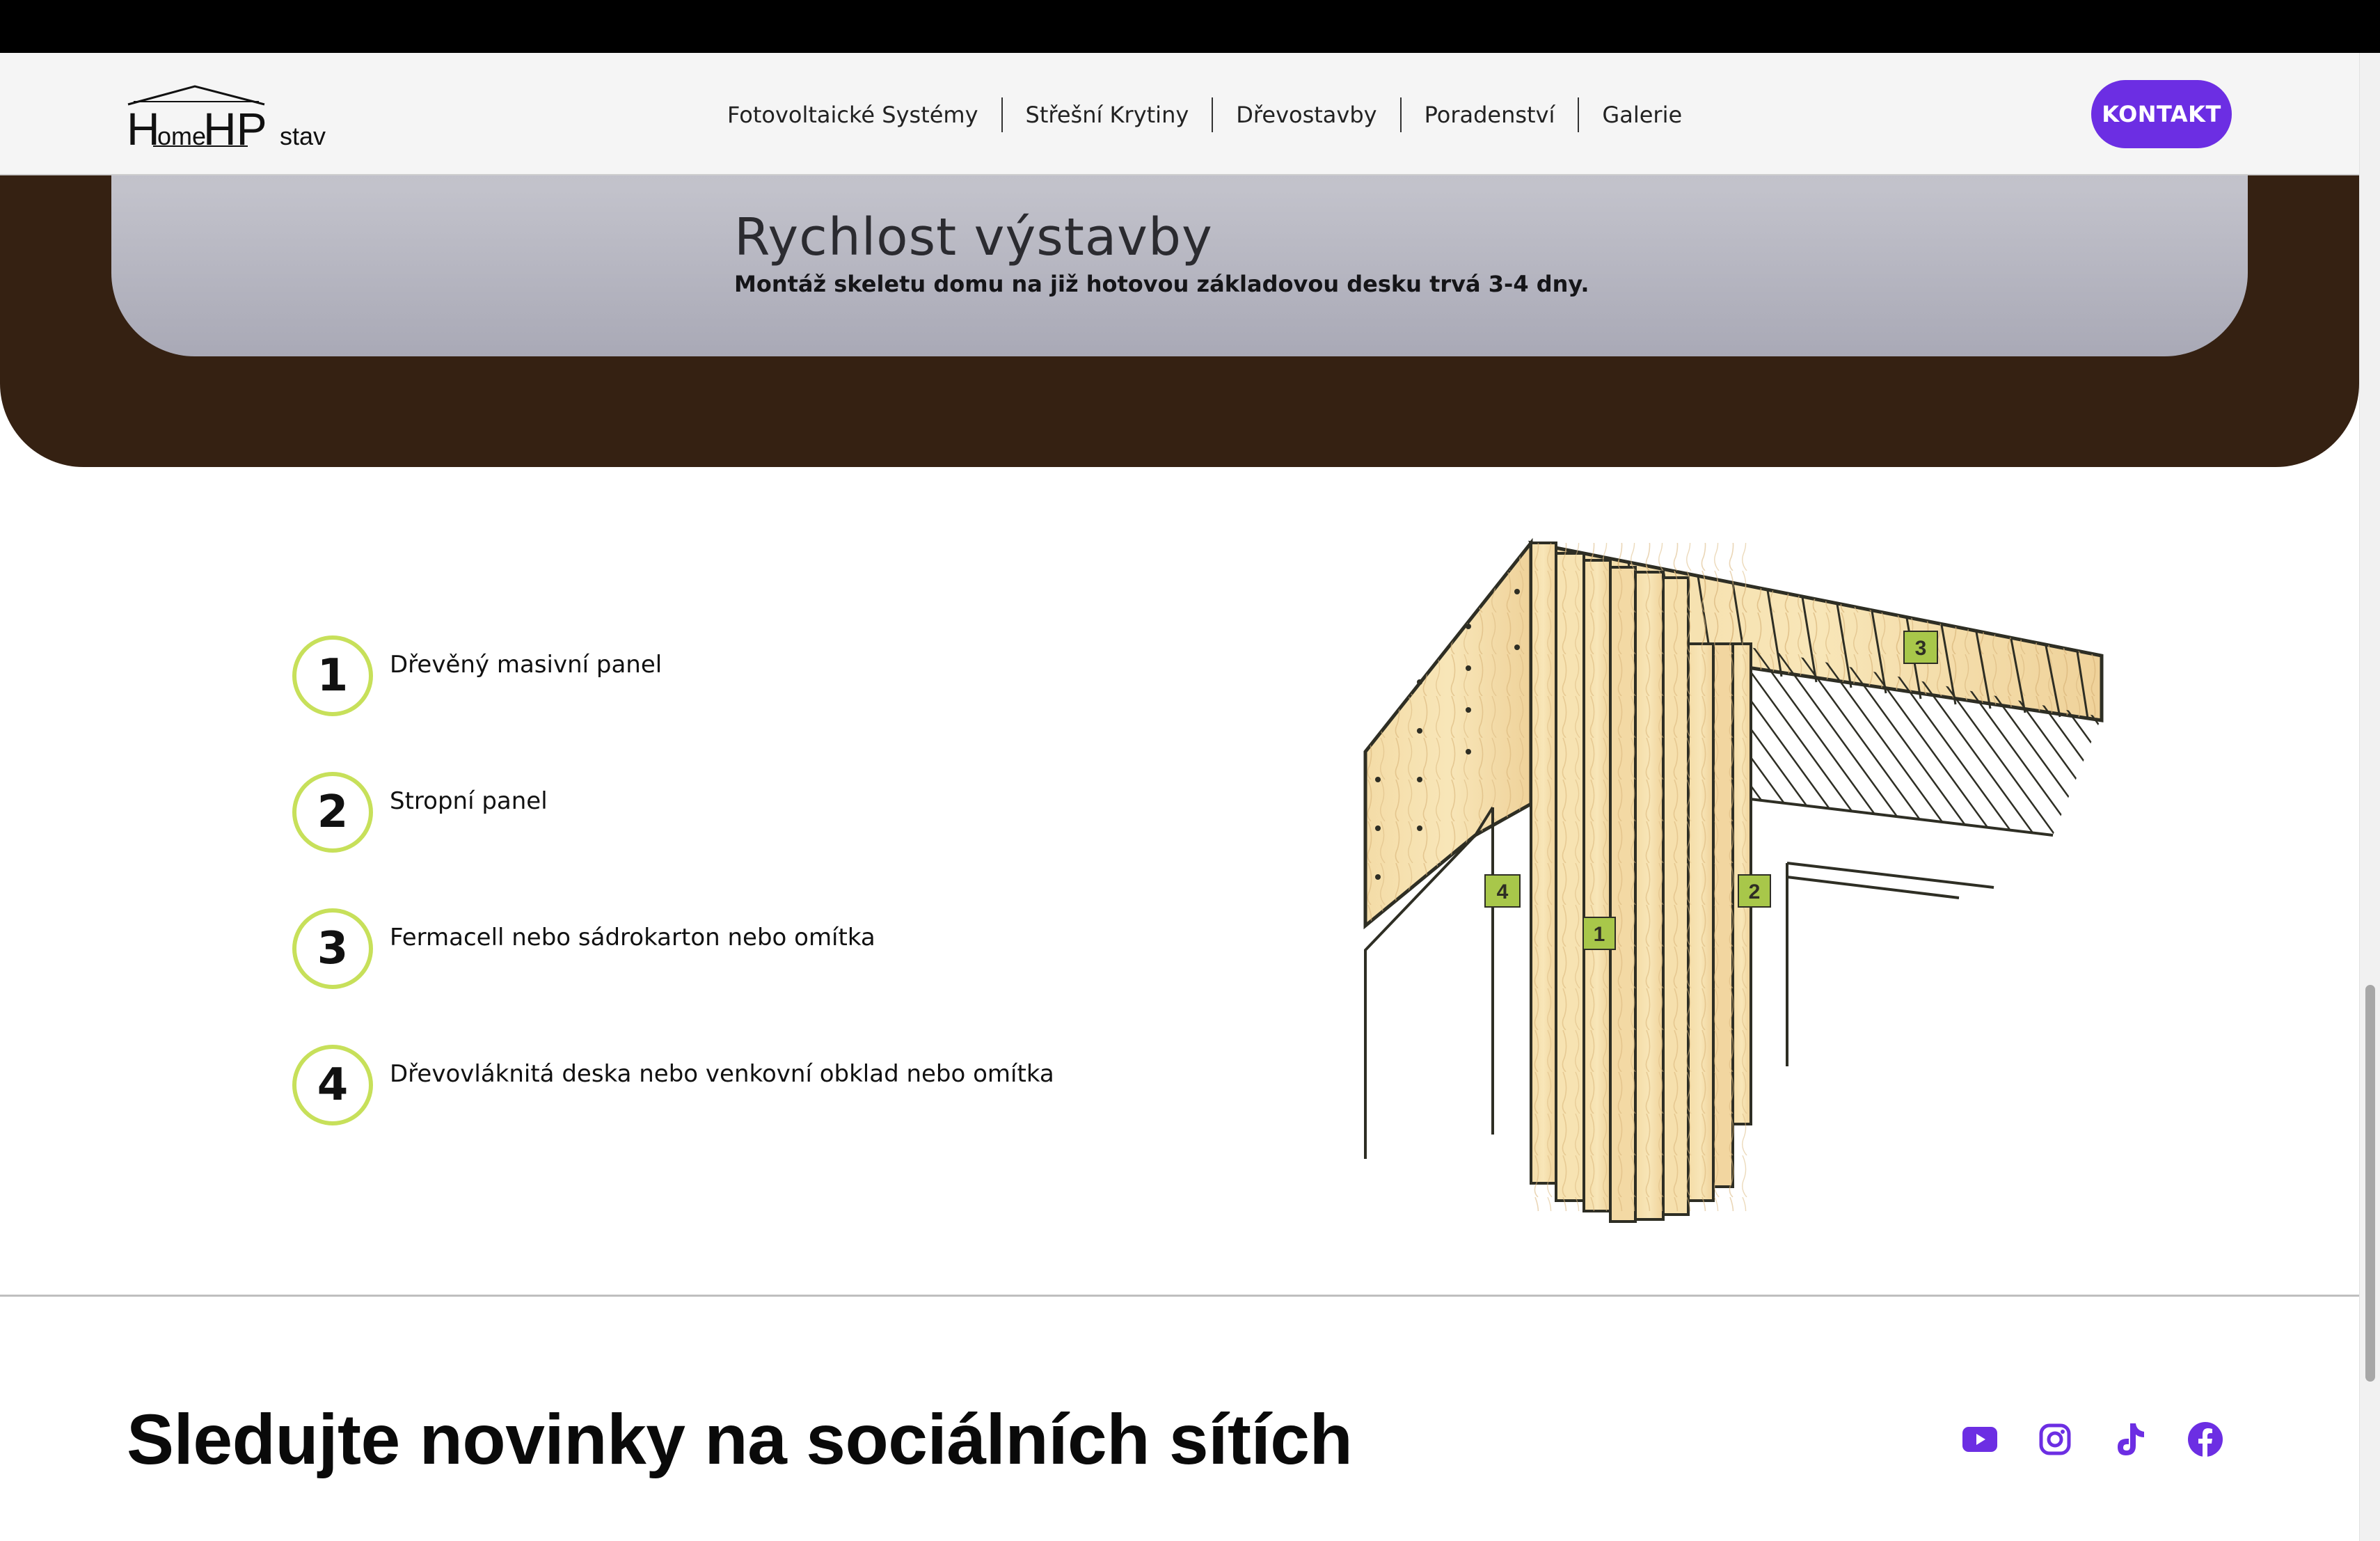 Image resolution: width=2380 pixels, height=1541 pixels. What do you see at coordinates (1106, 114) in the screenshot?
I see `nav-item-stresni-krytiny: Střešní Krytiny` at bounding box center [1106, 114].